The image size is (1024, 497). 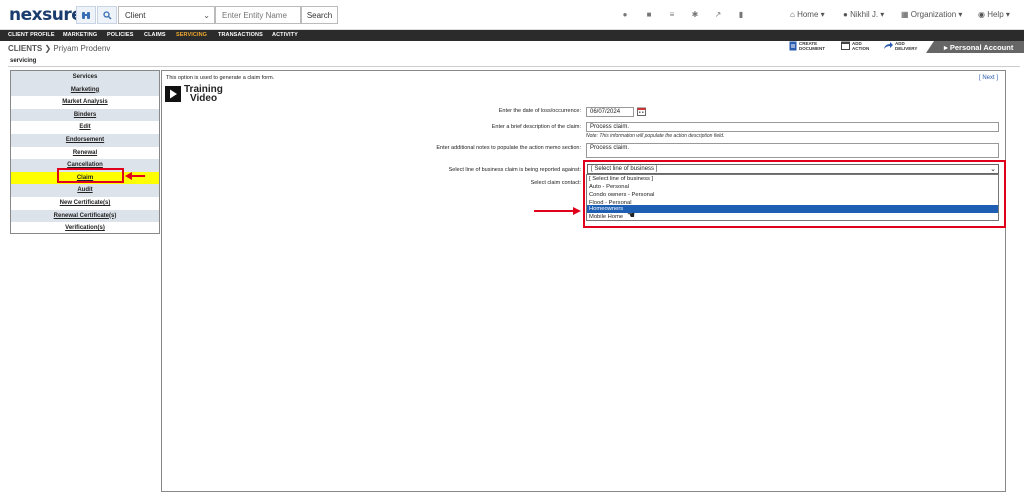 I want to click on date-of-loss-label: Enter the date of loss/occurrence:, so click(x=539, y=111).